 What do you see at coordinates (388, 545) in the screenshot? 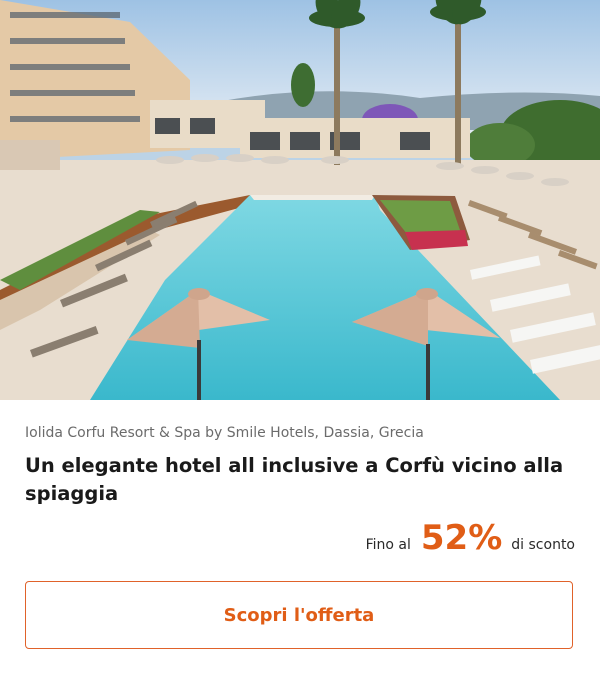
I see `discount-prefix: Fino al` at bounding box center [388, 545].